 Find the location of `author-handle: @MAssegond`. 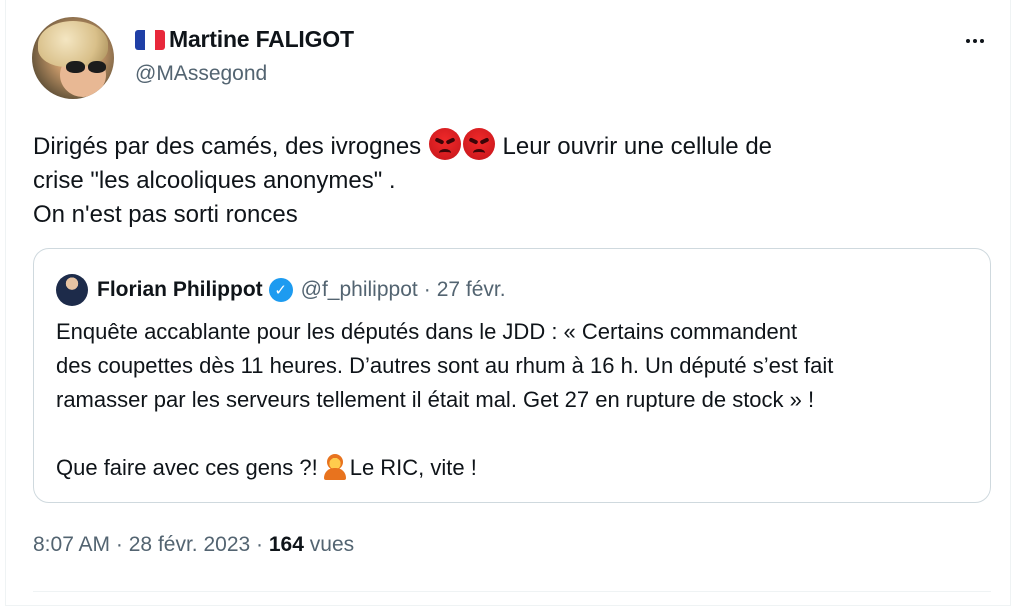

author-handle: @MAssegond is located at coordinates (201, 74).